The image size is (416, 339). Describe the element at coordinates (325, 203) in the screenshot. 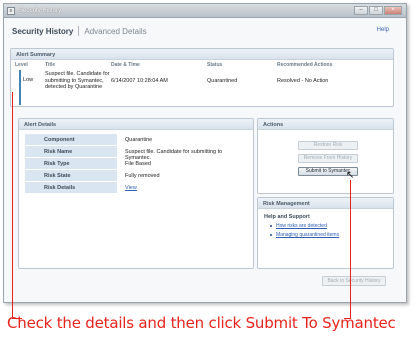

I see `risk-management-heading: Risk Management` at that location.